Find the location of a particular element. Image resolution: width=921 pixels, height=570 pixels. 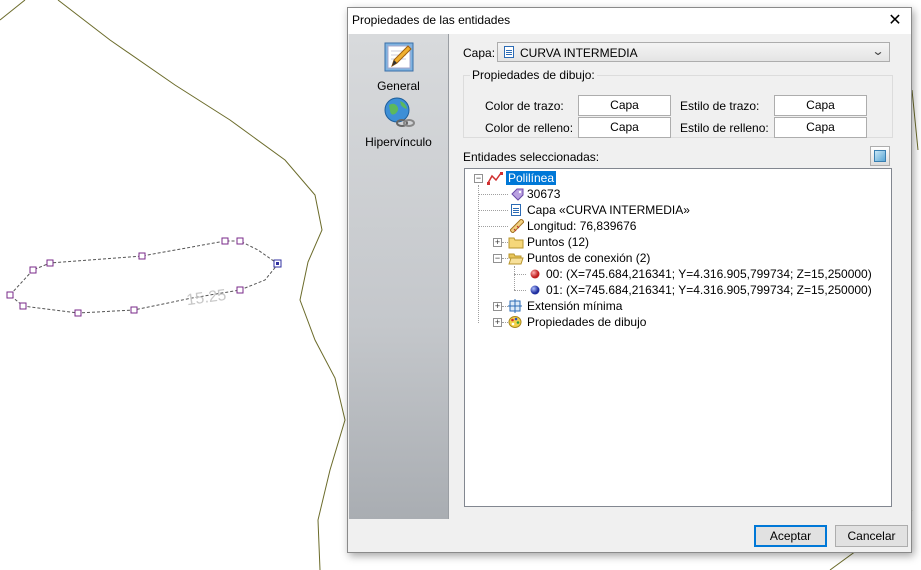

sidebar: General Hipervínculo is located at coordinates (399, 276).